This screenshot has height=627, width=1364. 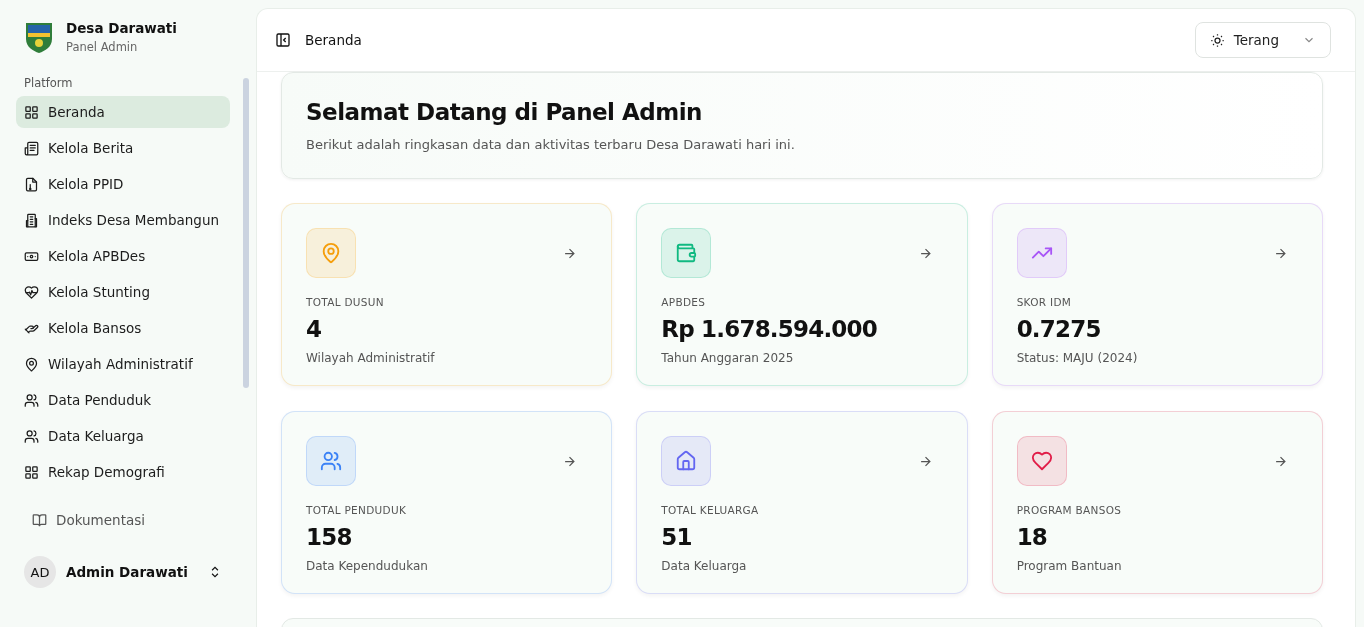 What do you see at coordinates (1032, 537) in the screenshot?
I see `stat-value: 18` at bounding box center [1032, 537].